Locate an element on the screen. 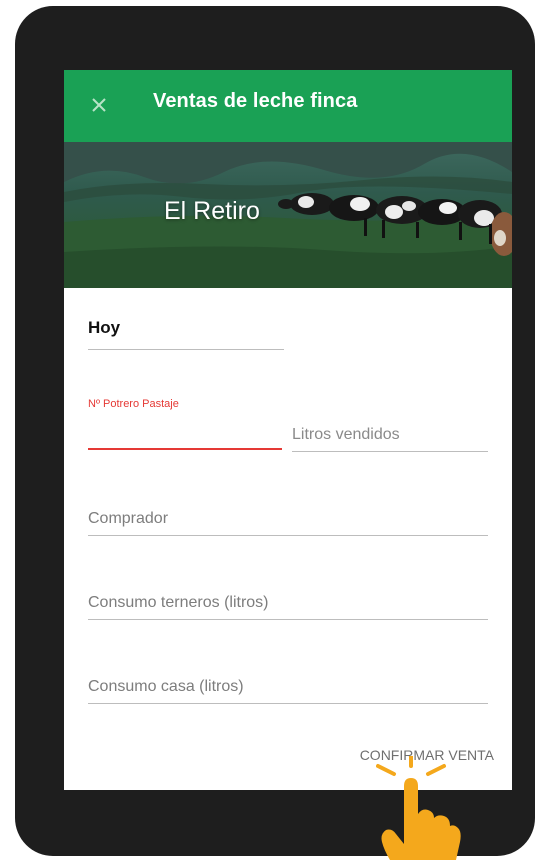 The image size is (539, 860). farm-name: El Retiro is located at coordinates (212, 211).